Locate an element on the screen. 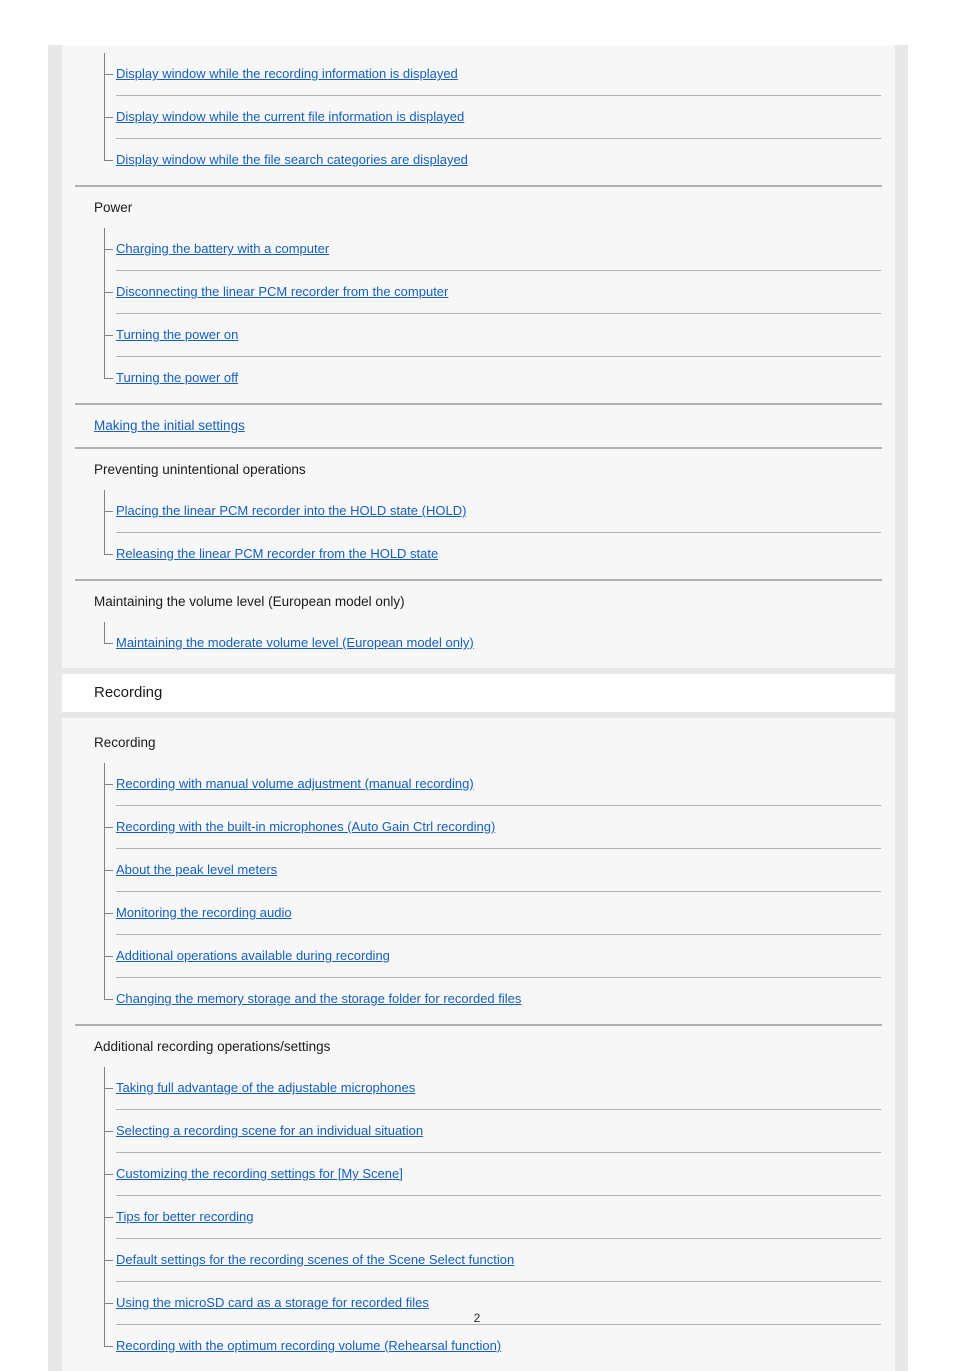 This screenshot has width=954, height=1371. section-heading: Recording is located at coordinates (125, 742).